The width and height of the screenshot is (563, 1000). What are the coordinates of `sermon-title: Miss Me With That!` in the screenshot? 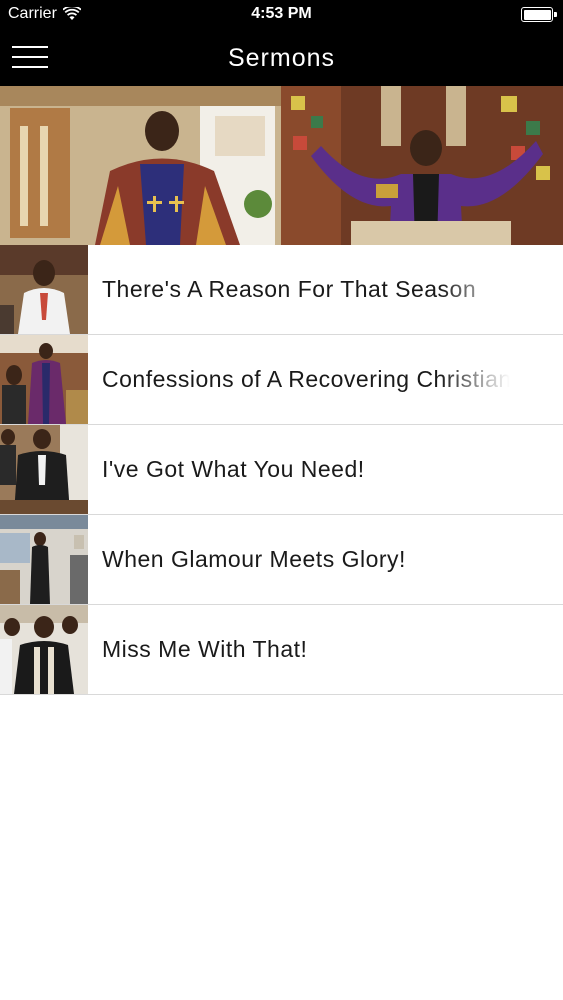 It's located at (306, 649).